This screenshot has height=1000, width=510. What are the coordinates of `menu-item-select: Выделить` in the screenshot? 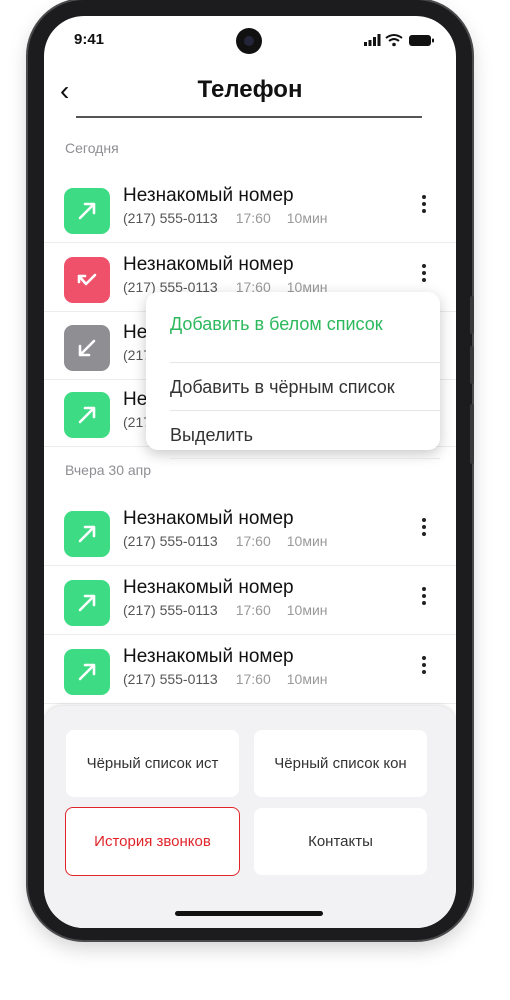 It's located at (211, 428).